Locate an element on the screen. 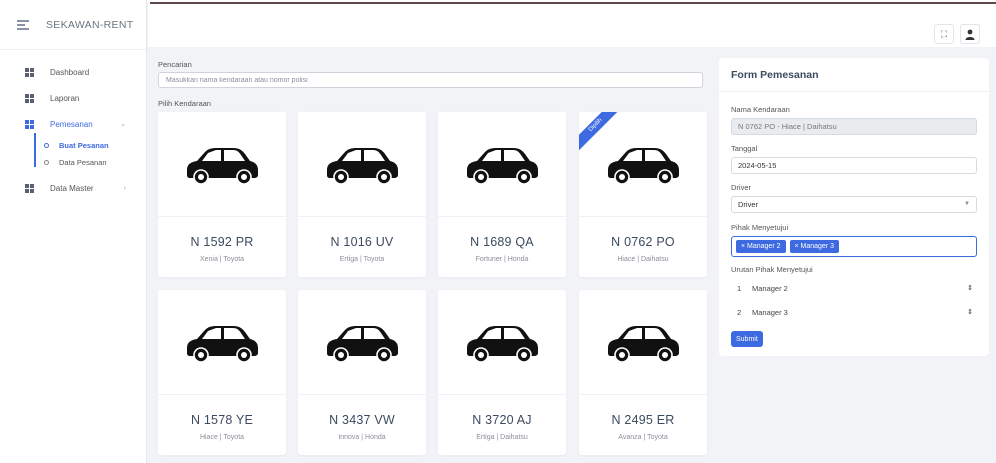  vehicle-plate: N 1578 YE is located at coordinates (222, 420).